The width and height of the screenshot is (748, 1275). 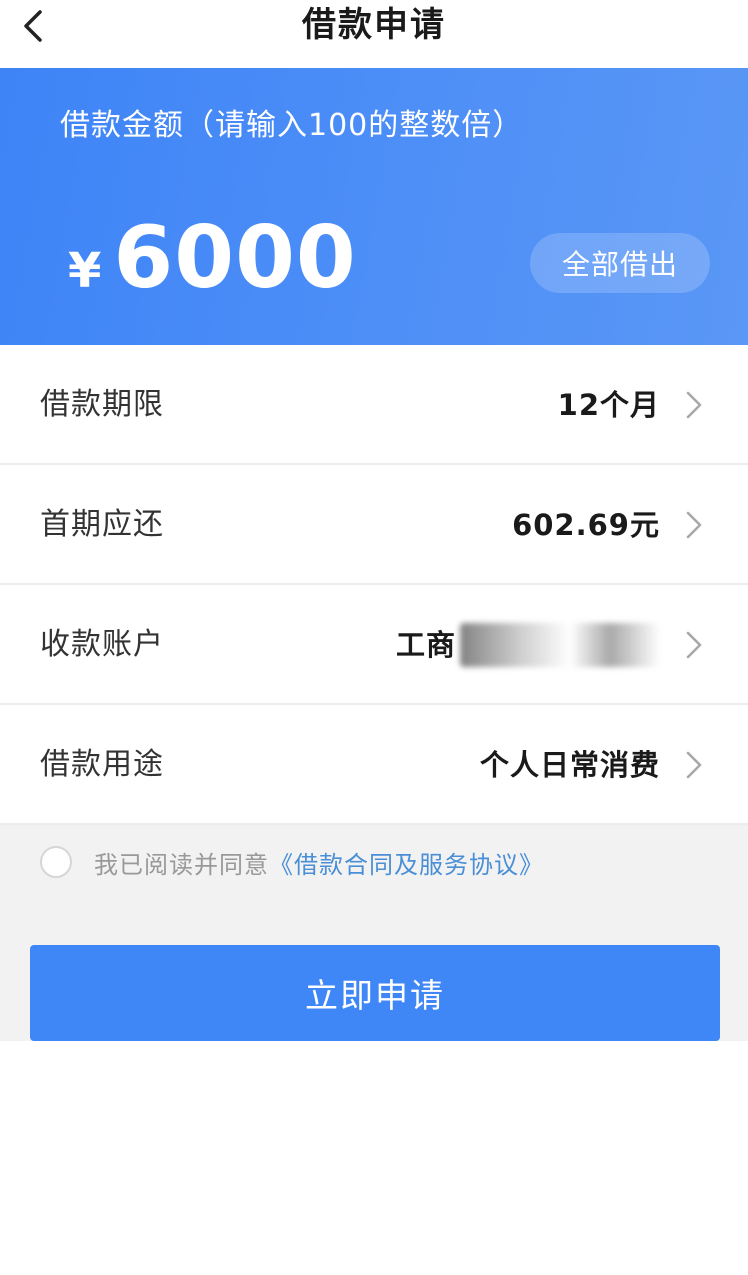 What do you see at coordinates (292, 125) in the screenshot?
I see `amount-hint: 借款金额（请输入100的整数倍）` at bounding box center [292, 125].